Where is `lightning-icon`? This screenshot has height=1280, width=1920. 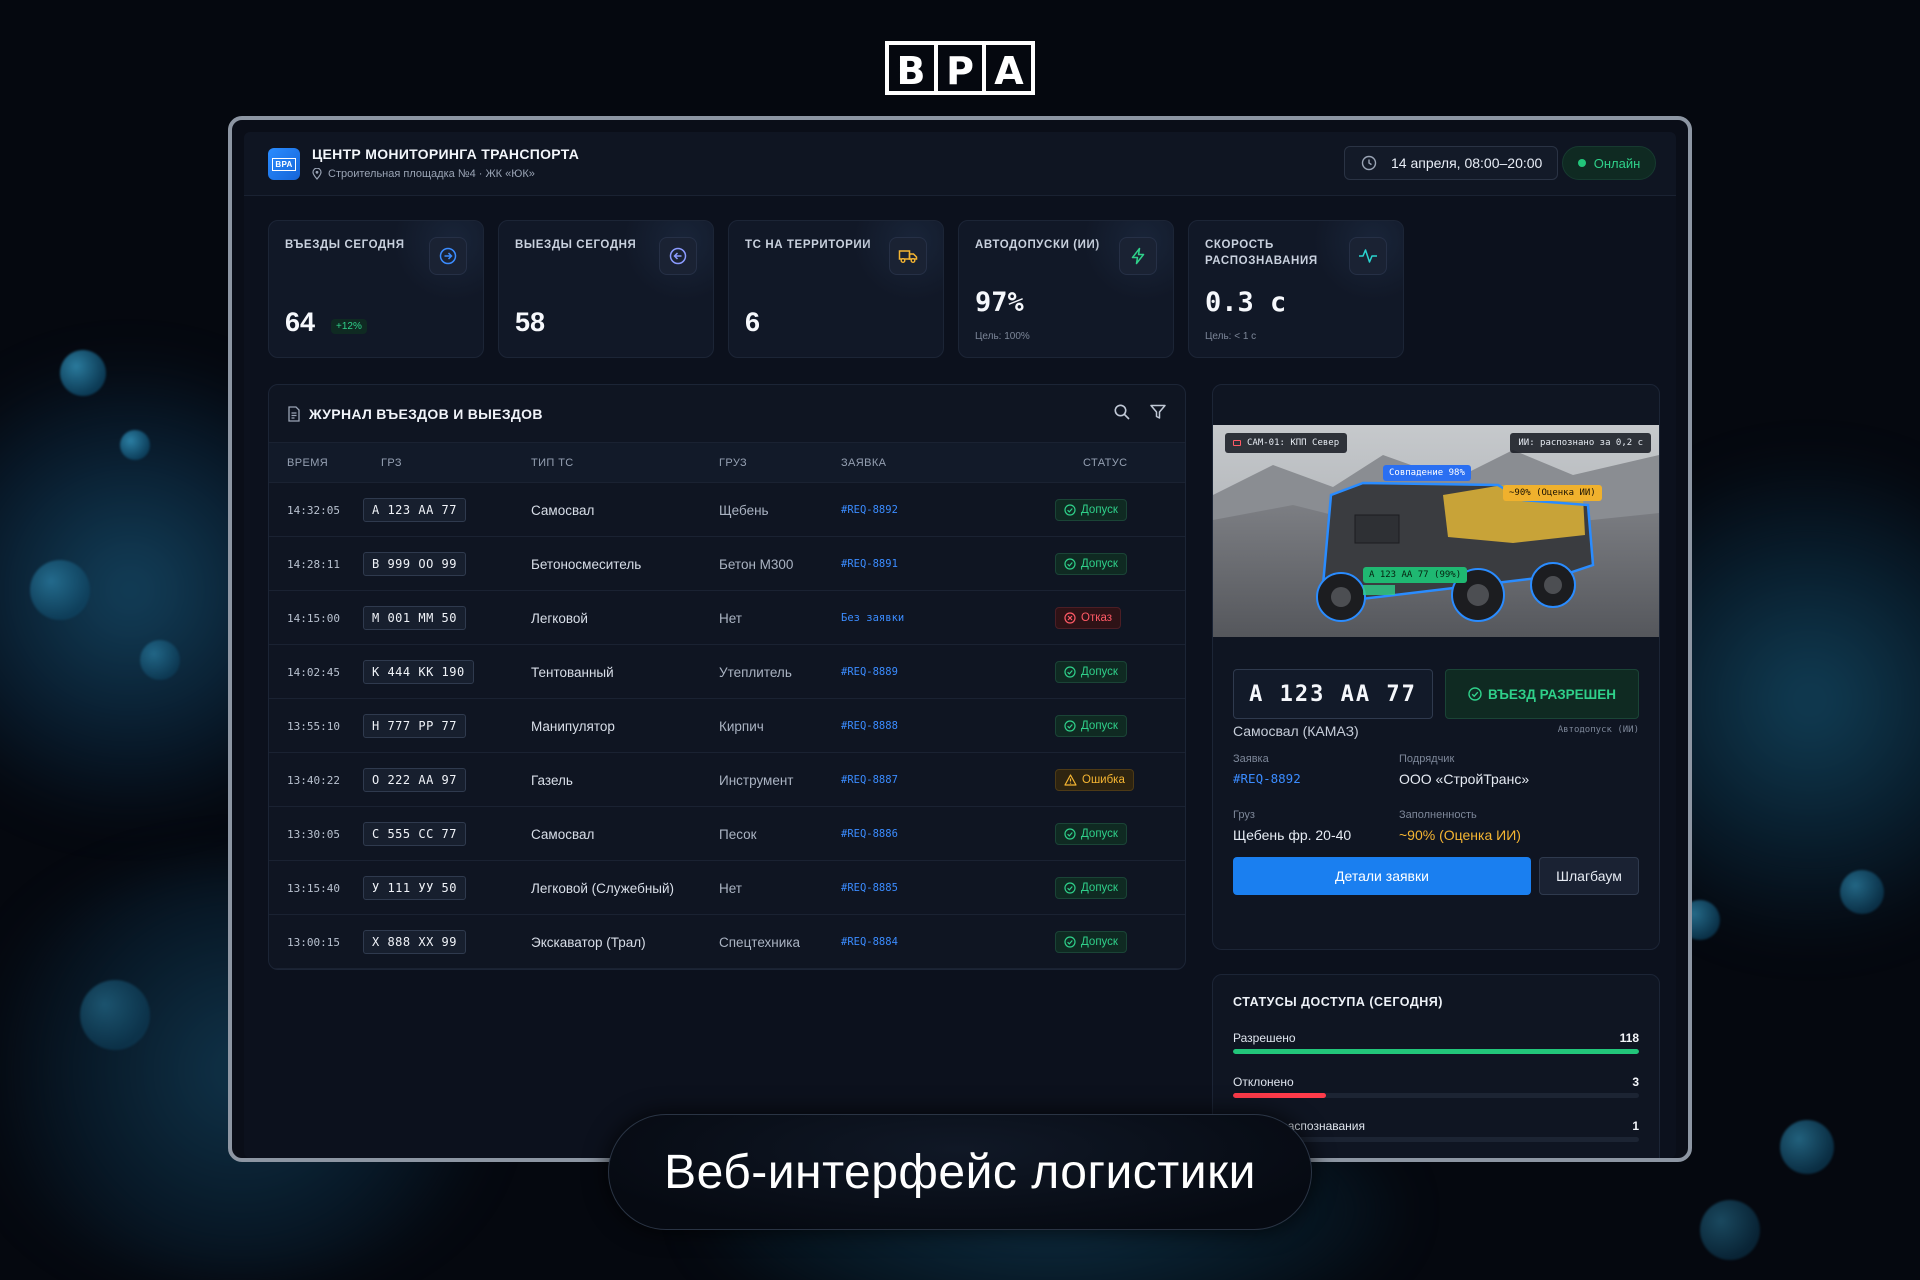 lightning-icon is located at coordinates (1138, 256).